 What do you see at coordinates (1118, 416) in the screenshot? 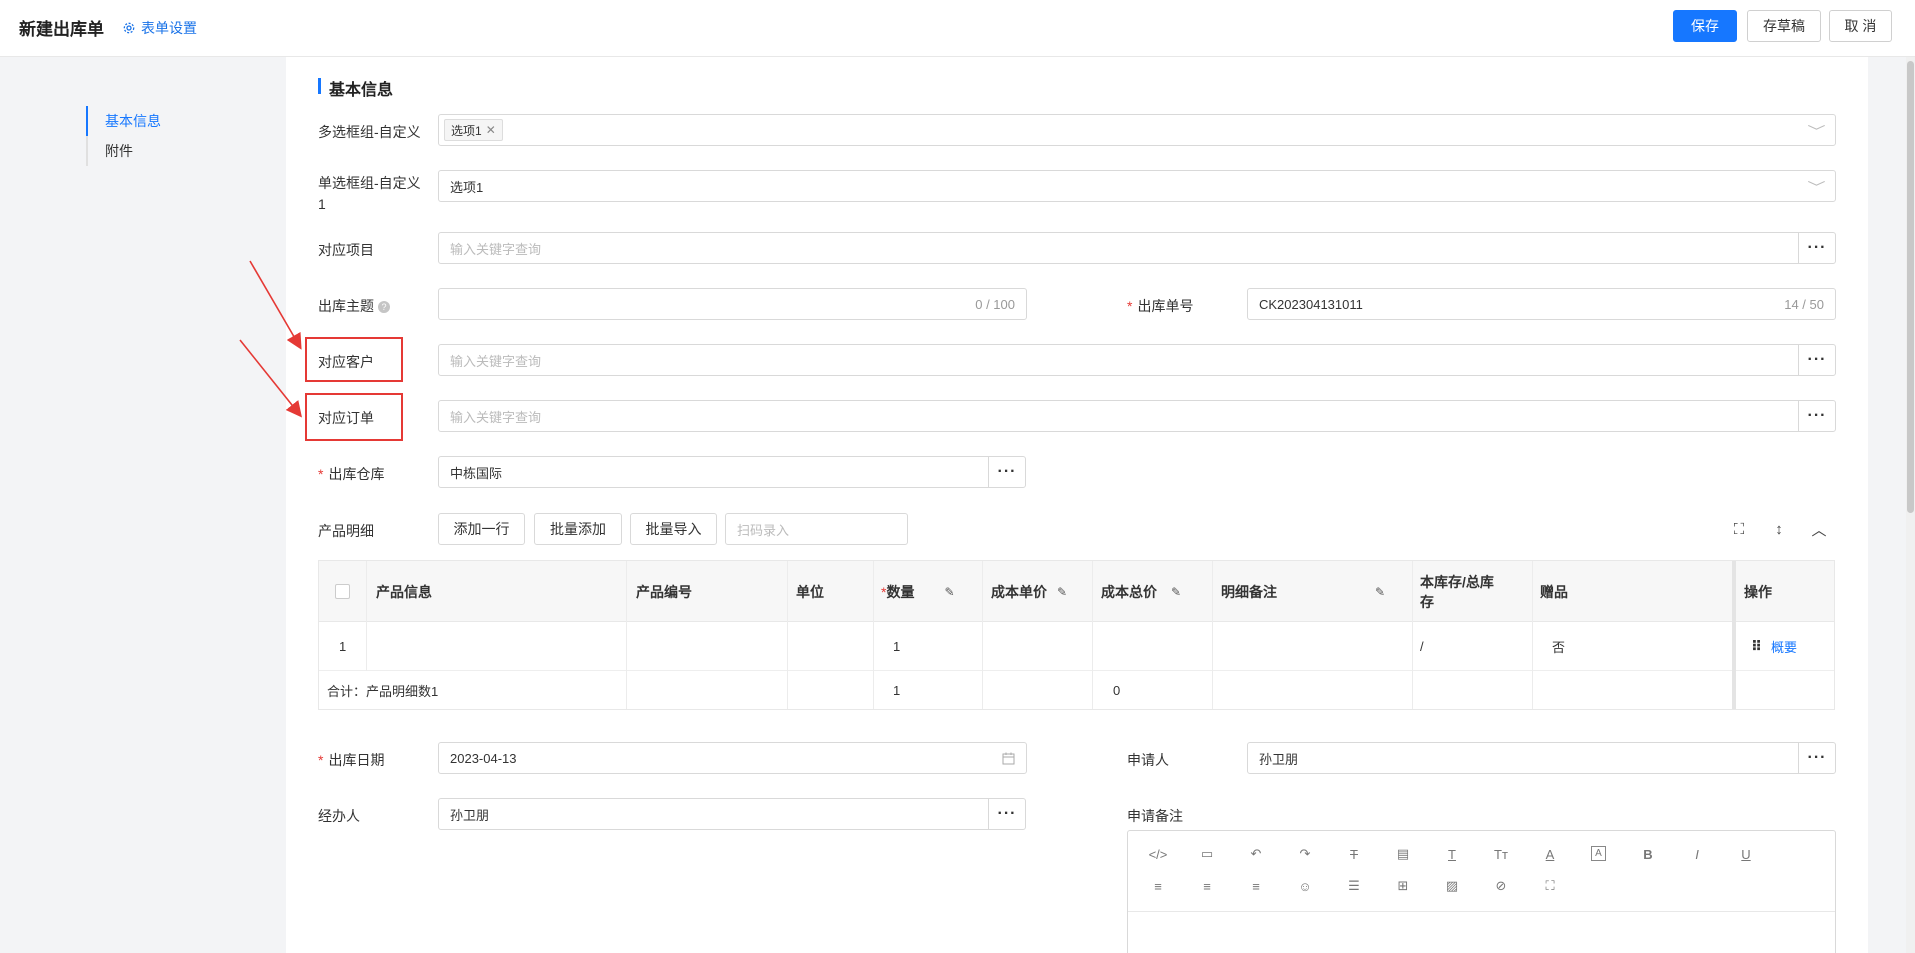
I see `order-input: 输入关键字查询` at bounding box center [1118, 416].